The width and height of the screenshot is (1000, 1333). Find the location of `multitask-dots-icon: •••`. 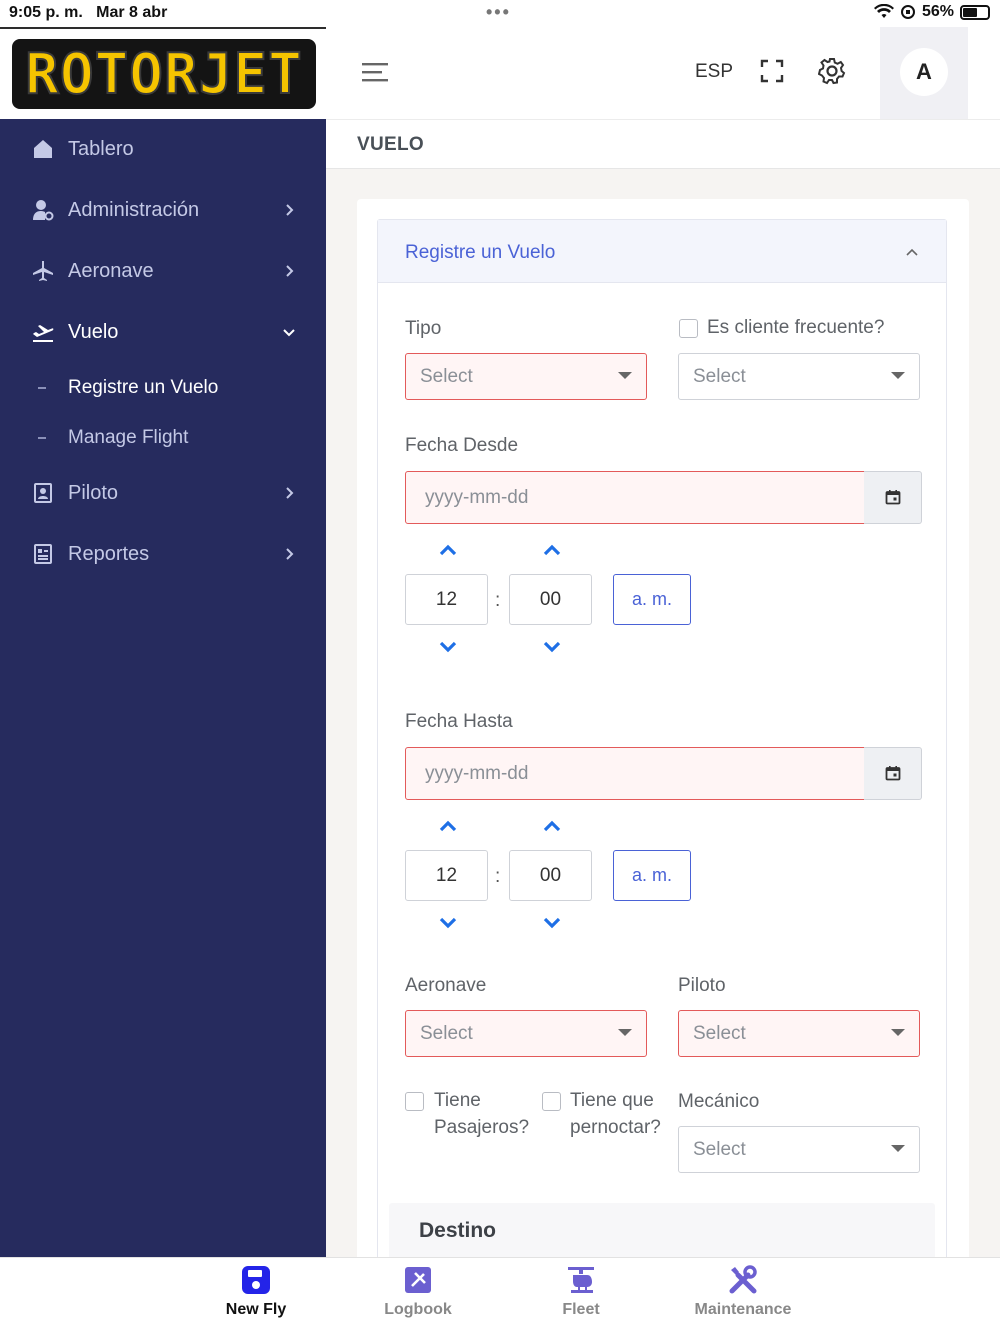

multitask-dots-icon: ••• is located at coordinates (498, 12).